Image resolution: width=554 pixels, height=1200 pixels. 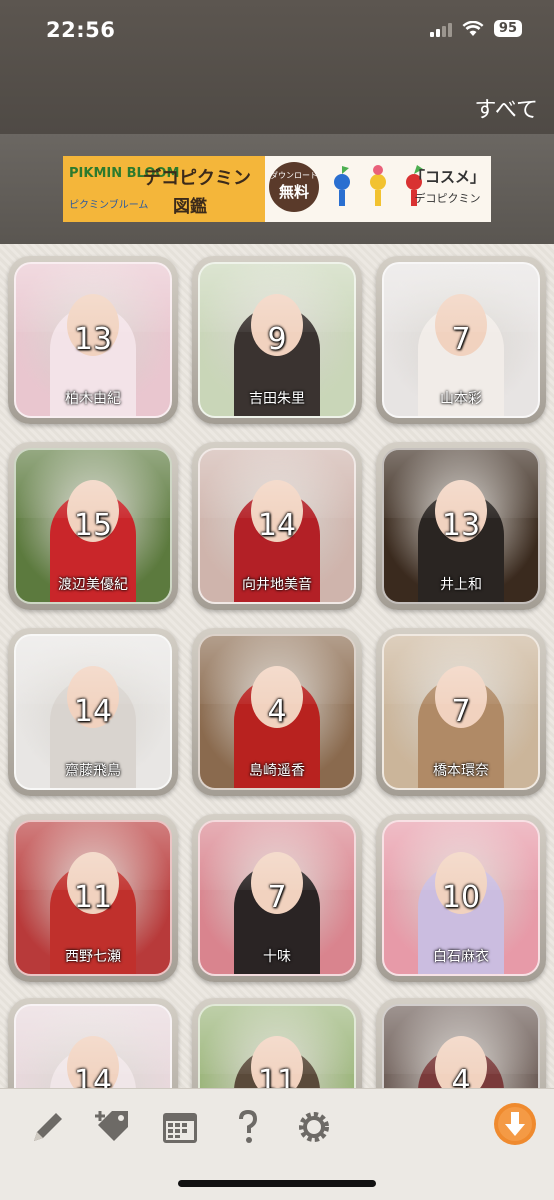 I want to click on member-name: 西野七瀬, so click(x=93, y=957).